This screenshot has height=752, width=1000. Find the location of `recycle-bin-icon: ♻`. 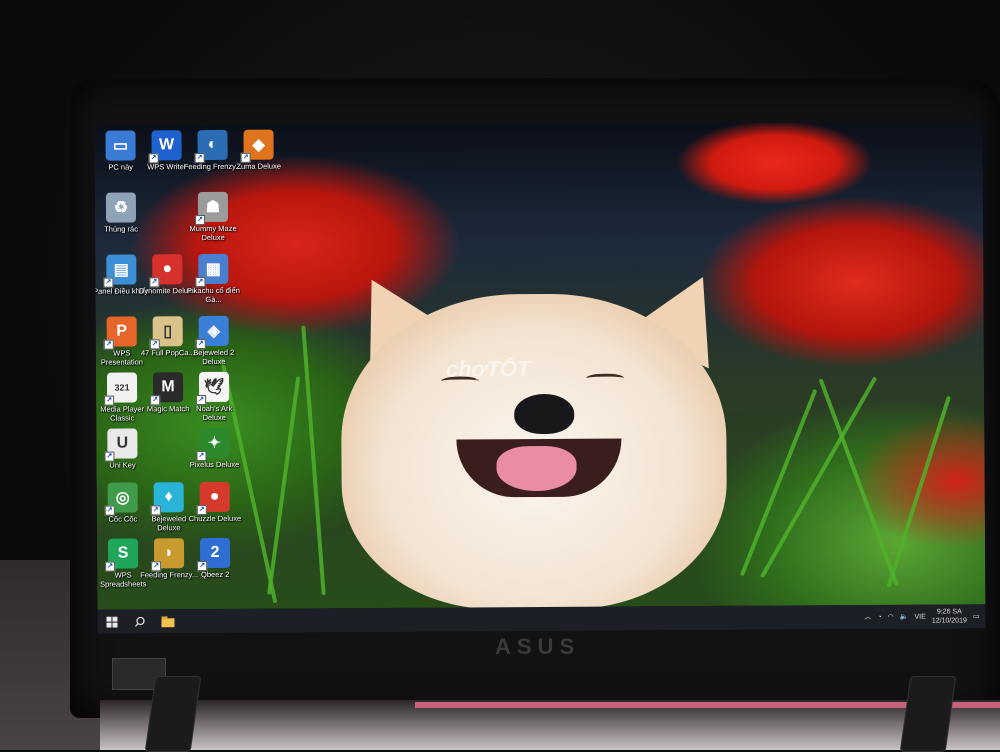

recycle-bin-icon: ♻ is located at coordinates (121, 207).